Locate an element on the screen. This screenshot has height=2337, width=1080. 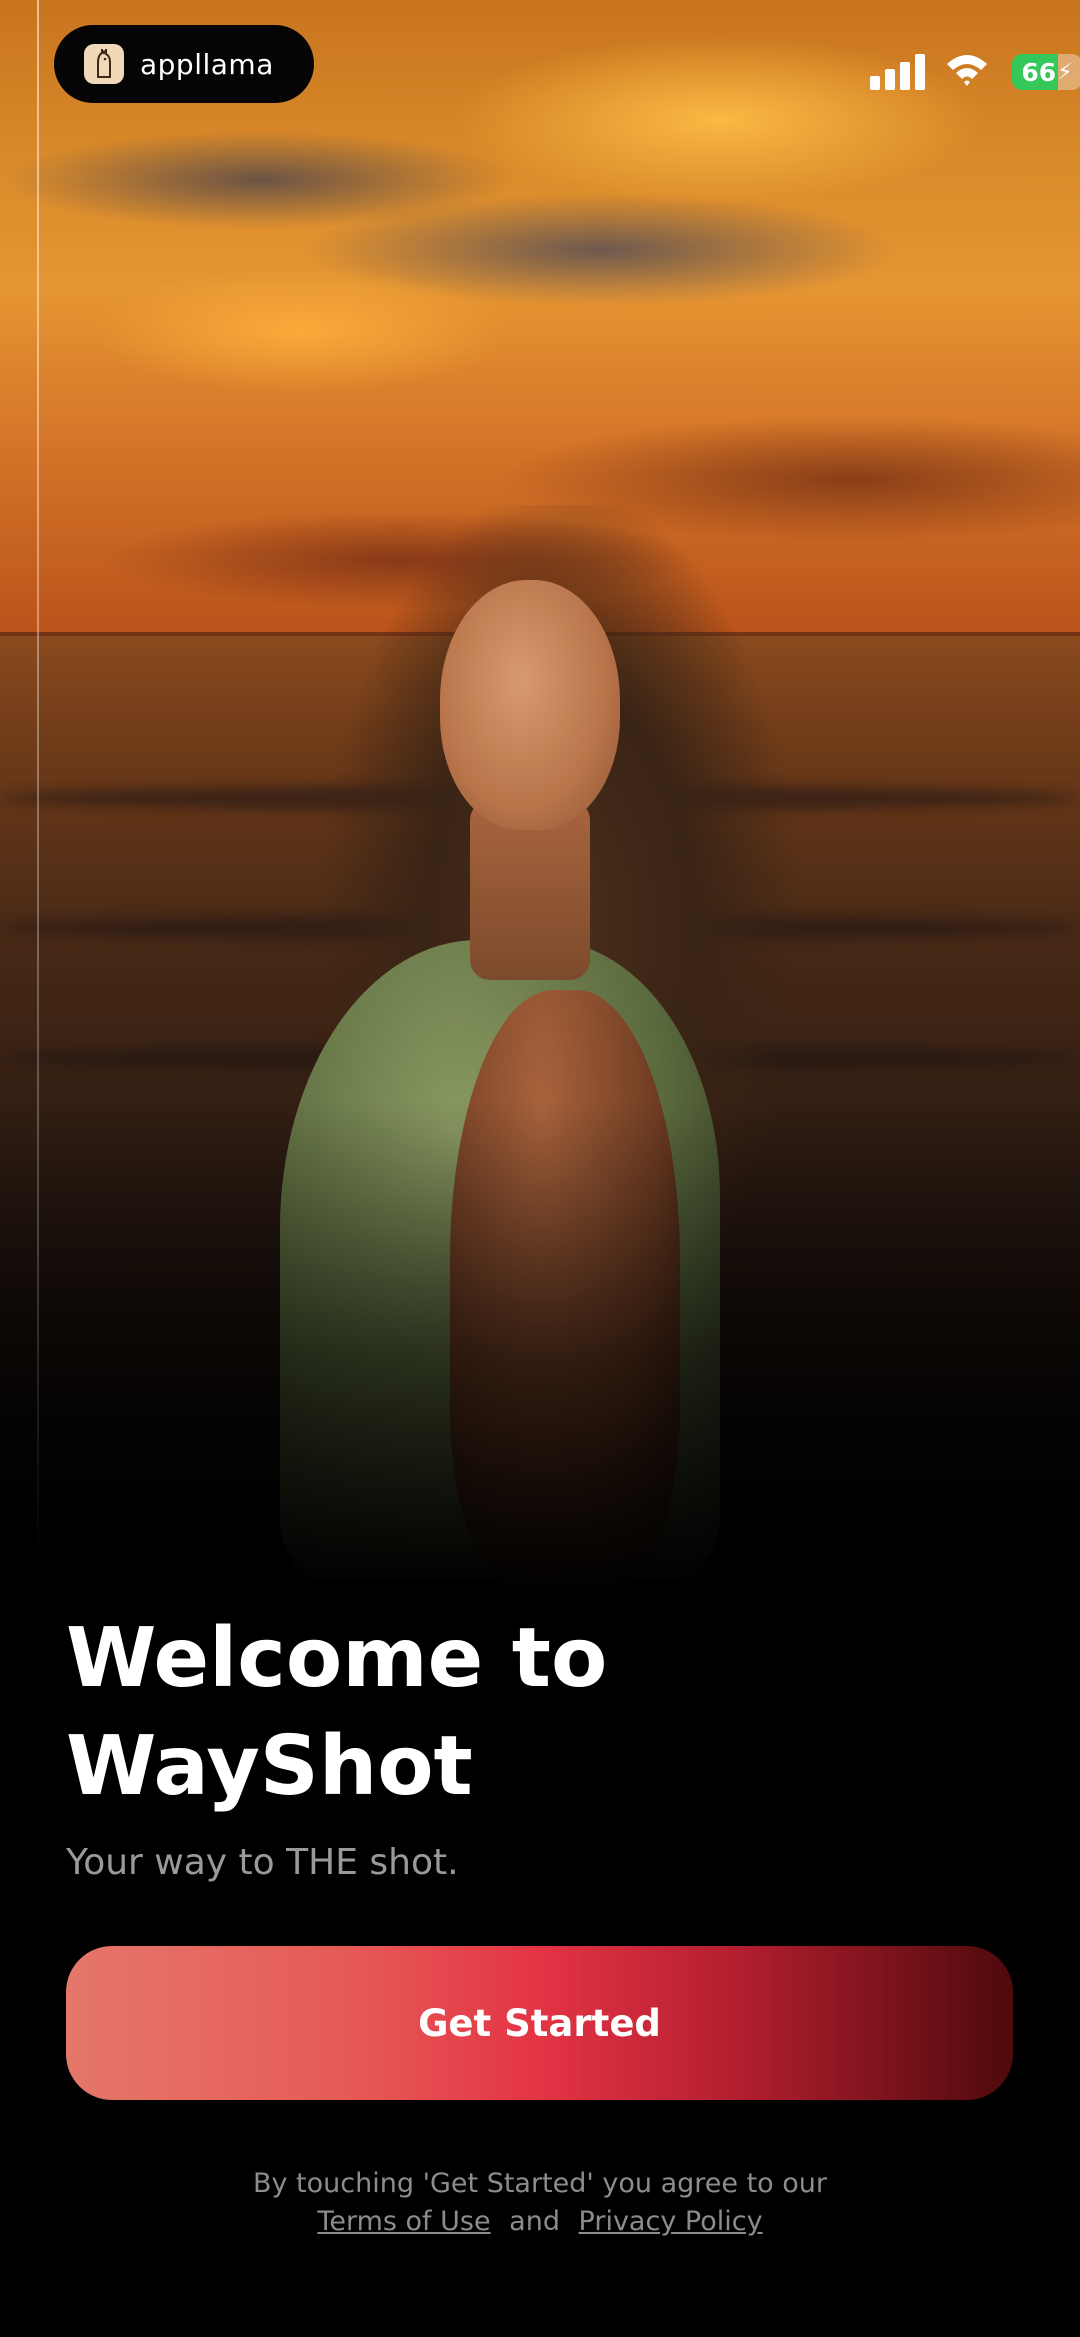
legal-connector: and is located at coordinates (534, 2221).